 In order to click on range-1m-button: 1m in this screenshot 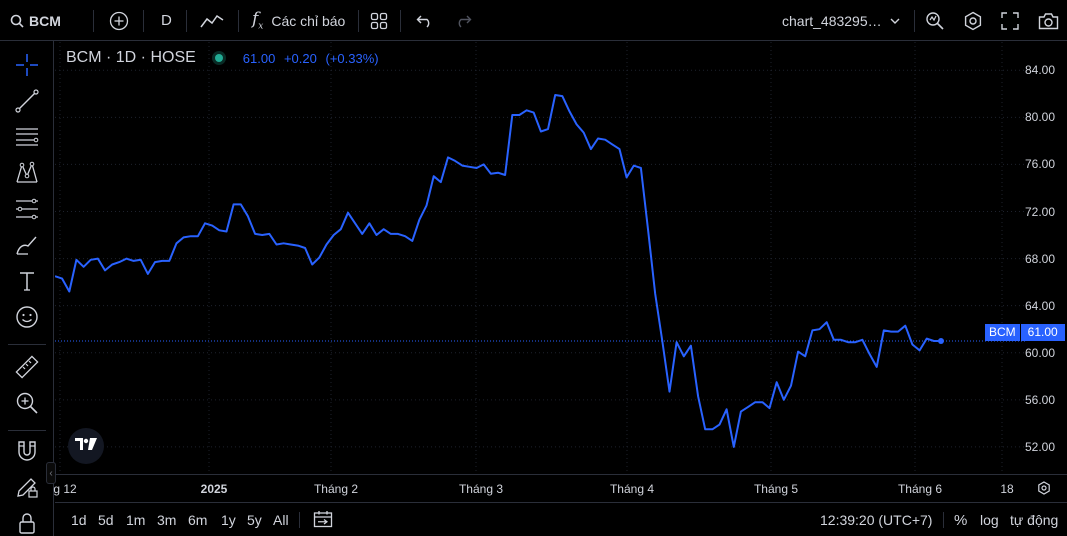, I will do `click(135, 519)`.